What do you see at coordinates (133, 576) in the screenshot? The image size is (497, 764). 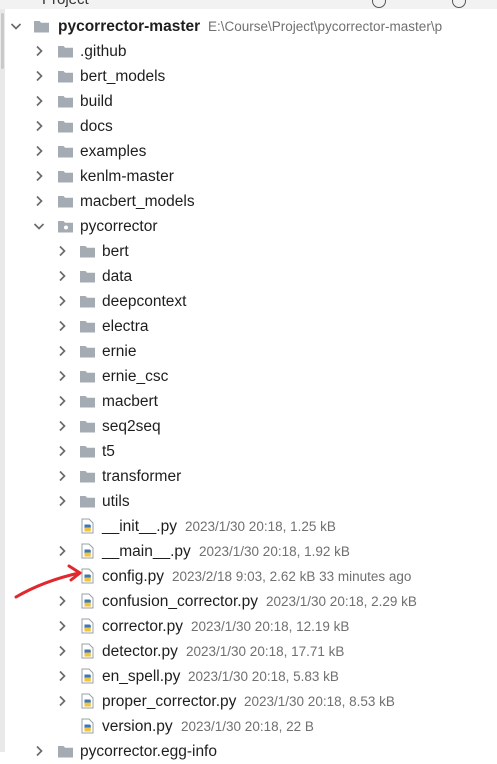 I see `item-name: config.py` at bounding box center [133, 576].